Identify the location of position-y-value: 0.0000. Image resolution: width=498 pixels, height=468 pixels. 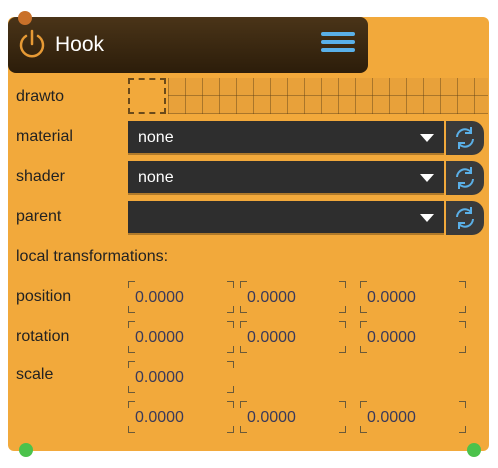
(271, 297).